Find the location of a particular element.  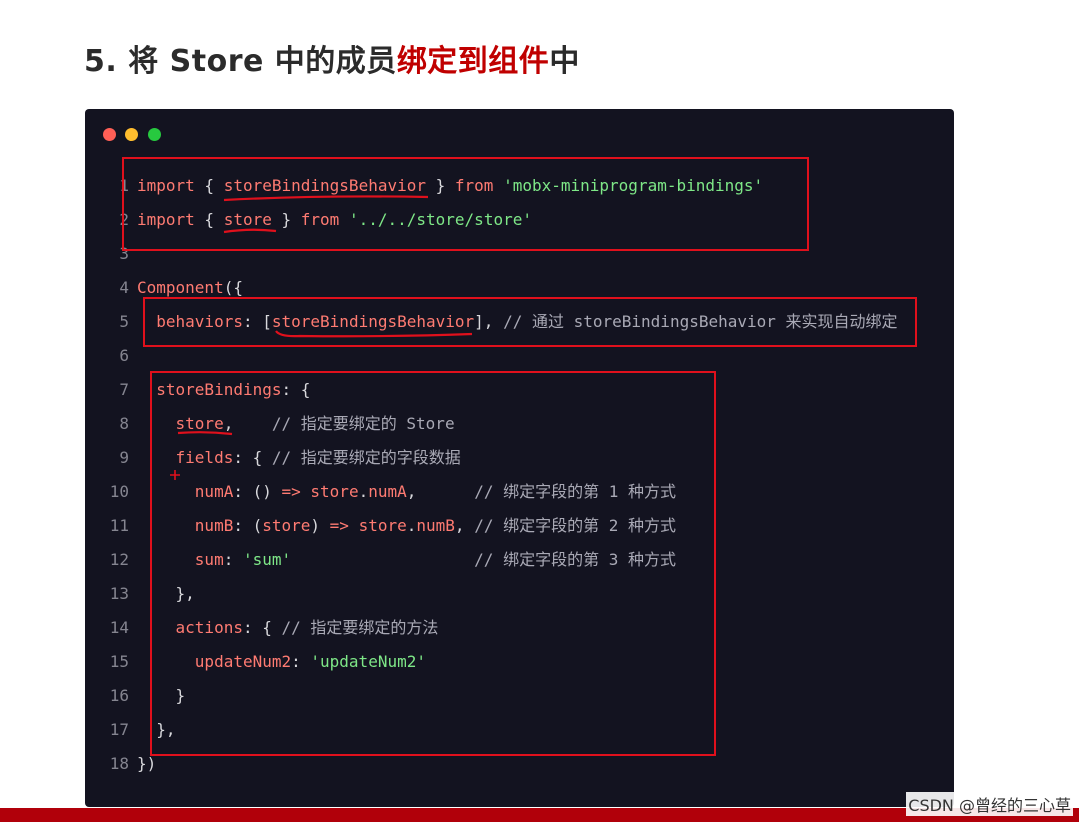

underline-store-bindings-behavior is located at coordinates (326, 198).